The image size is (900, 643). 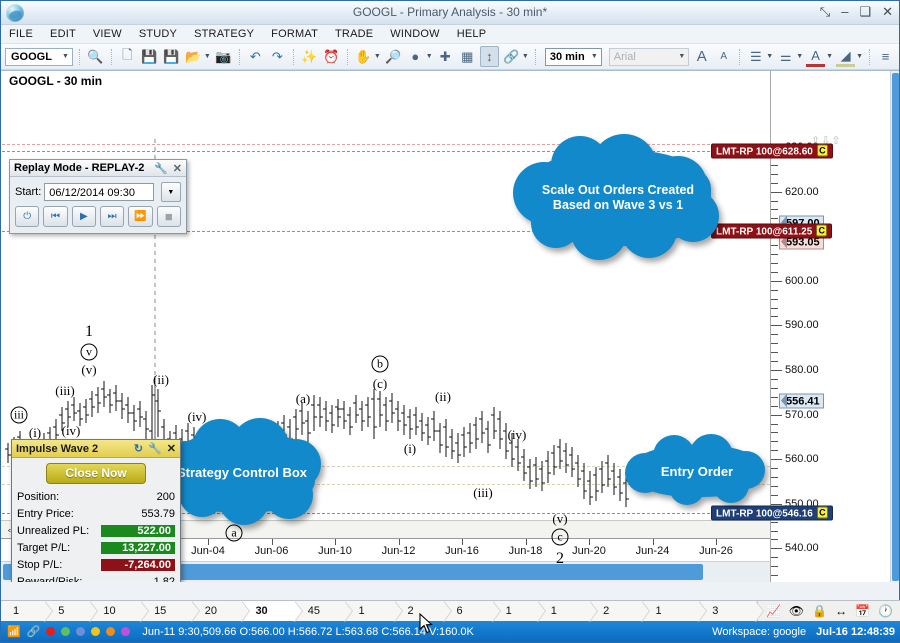 I want to click on chart-hide-icon: 📈, so click(x=773, y=611).